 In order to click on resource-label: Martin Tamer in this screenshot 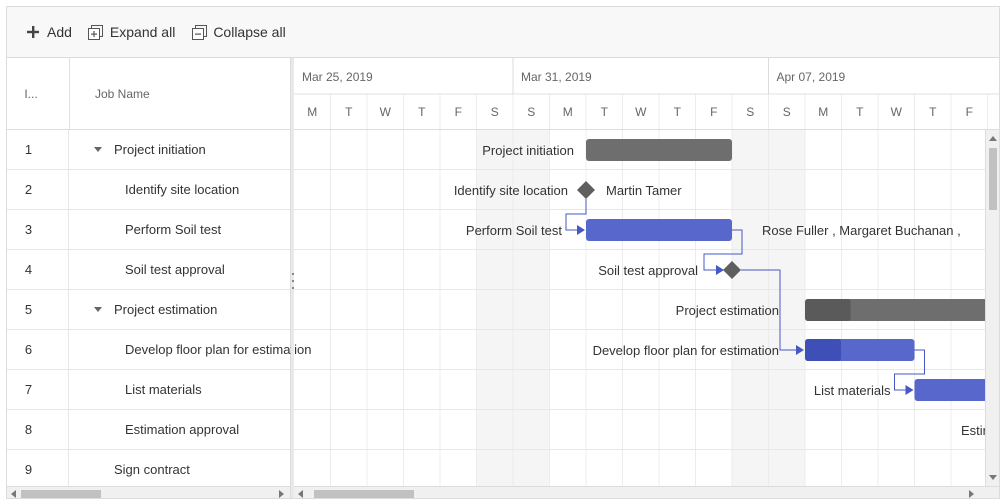, I will do `click(644, 190)`.